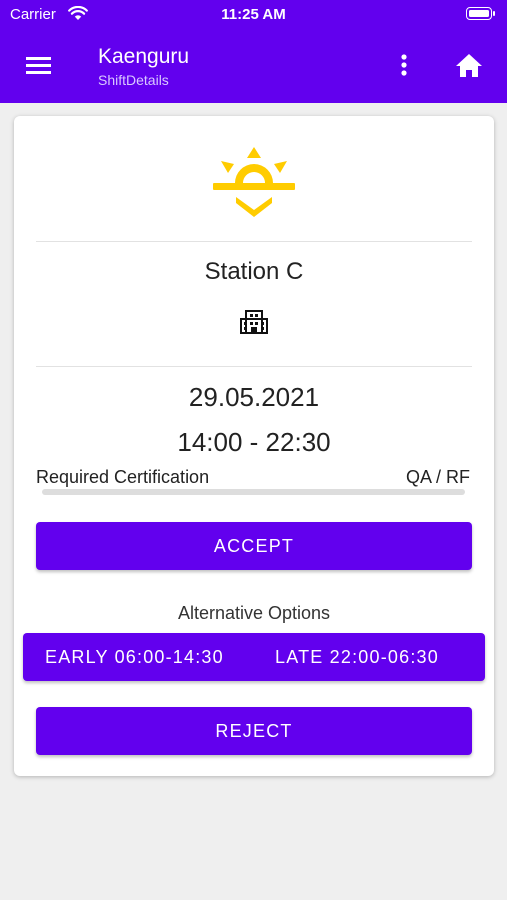 This screenshot has height=900, width=507. Describe the element at coordinates (481, 14) in the screenshot. I see `battery-icon` at that location.